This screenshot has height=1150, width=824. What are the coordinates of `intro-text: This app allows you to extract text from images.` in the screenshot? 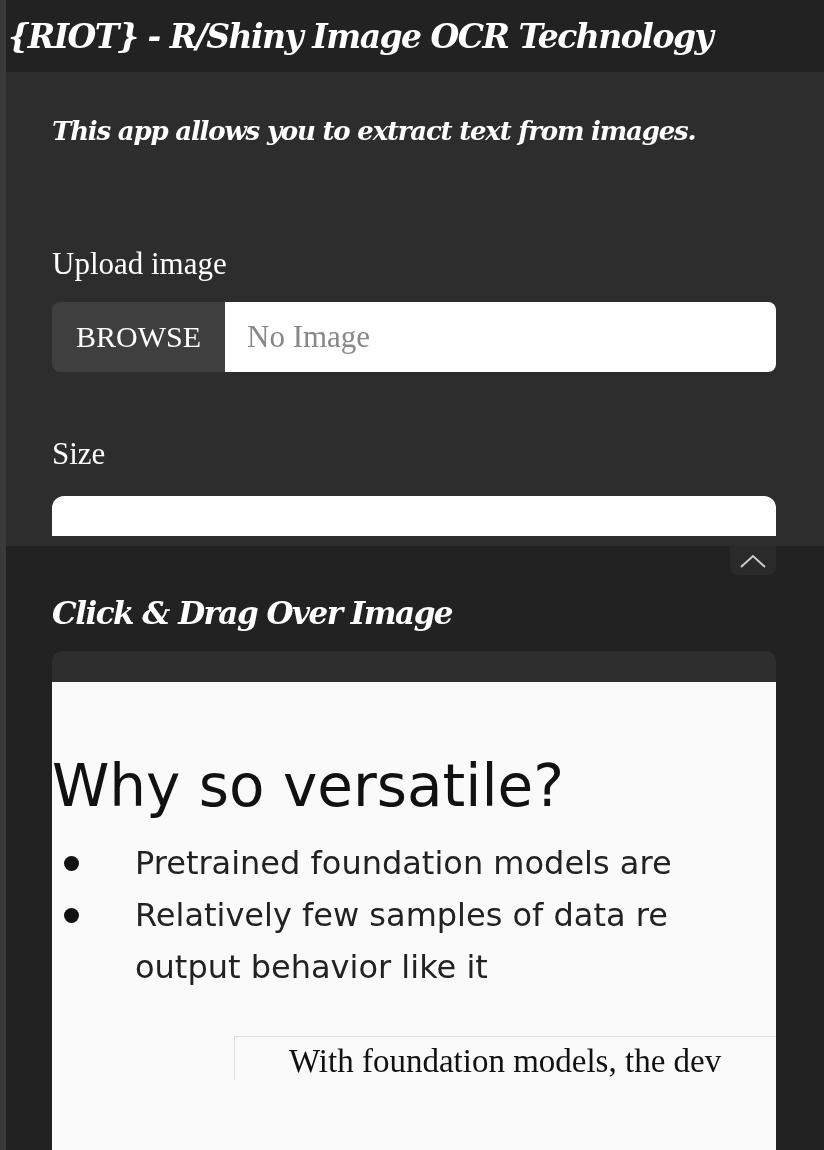 It's located at (374, 131).